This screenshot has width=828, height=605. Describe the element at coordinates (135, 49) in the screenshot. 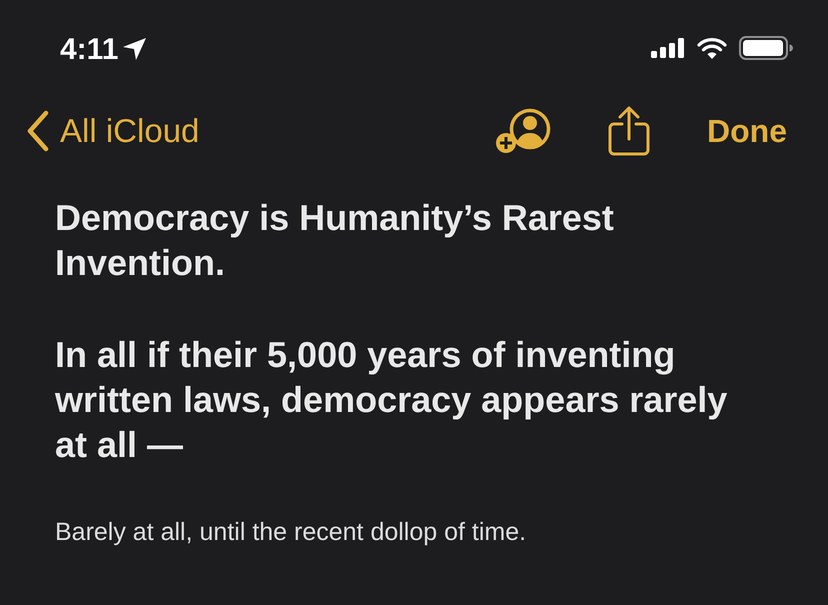

I see `location-arrow-icon` at that location.